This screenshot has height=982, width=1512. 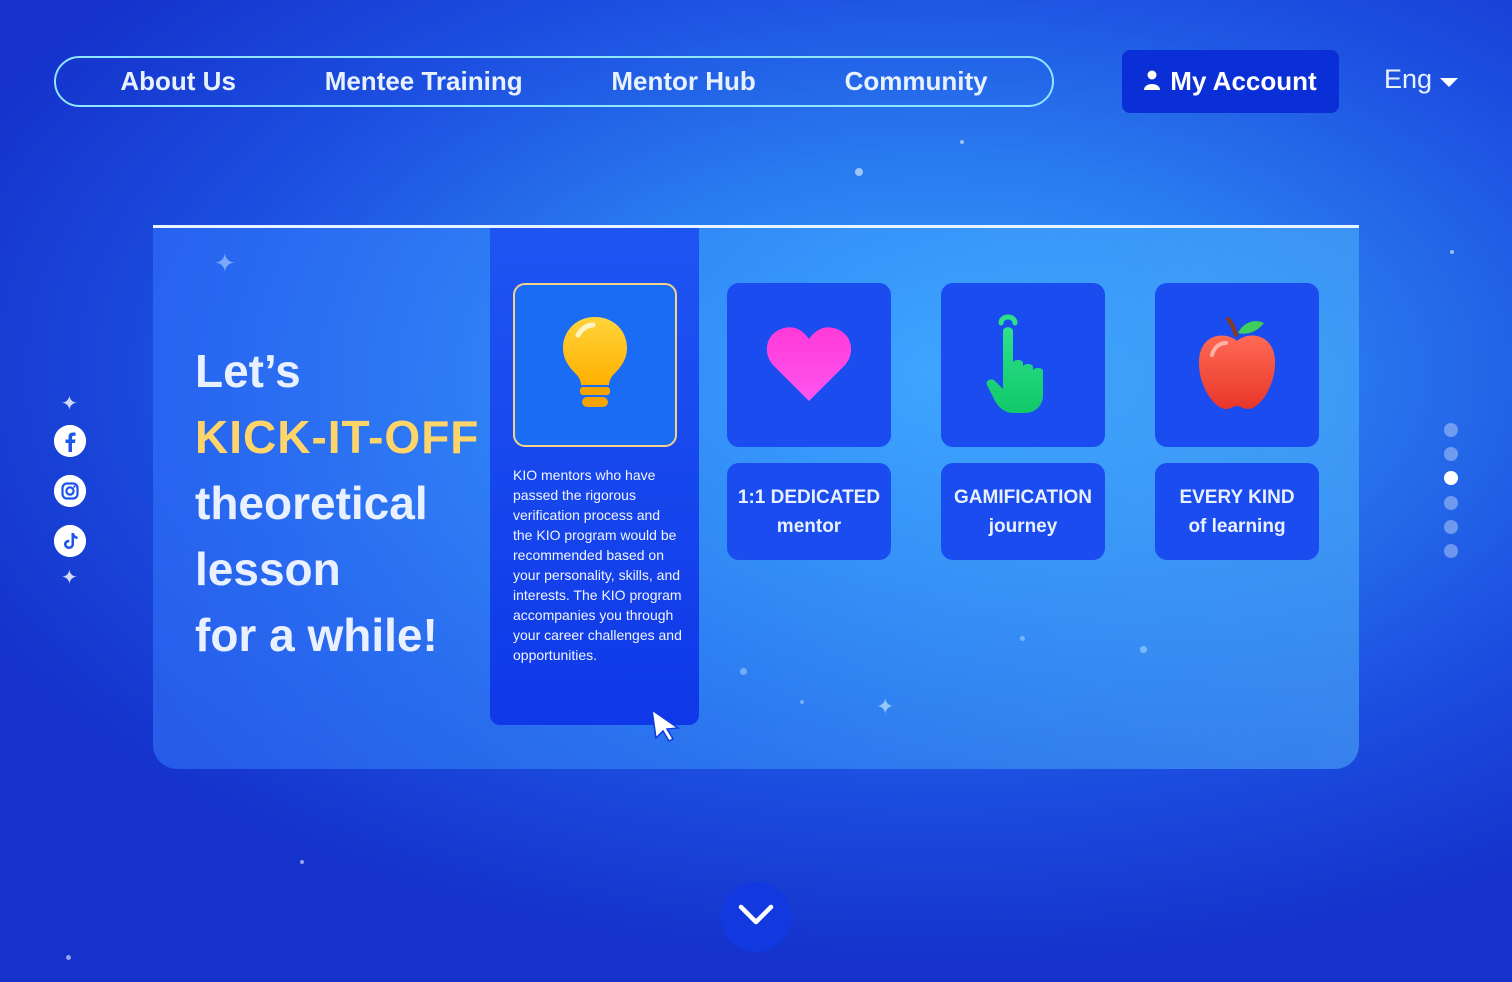 I want to click on user-icon, so click(x=1152, y=81).